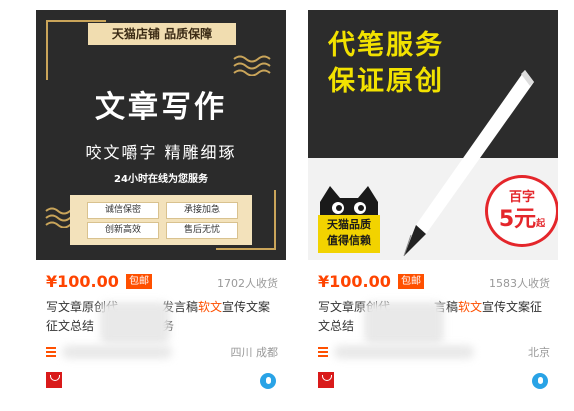 Image resolution: width=574 pixels, height=411 pixels. What do you see at coordinates (349, 240) in the screenshot?
I see `quality-badge-line: 值得信赖` at bounding box center [349, 240].